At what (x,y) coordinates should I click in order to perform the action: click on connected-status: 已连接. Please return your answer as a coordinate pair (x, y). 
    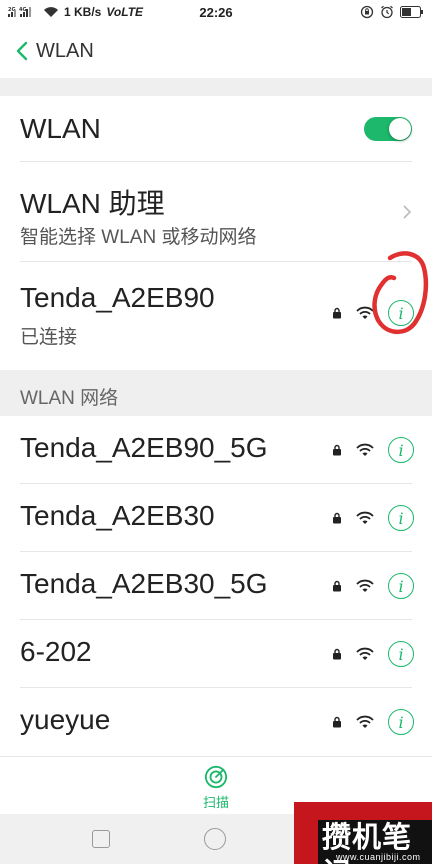
    Looking at the image, I should click on (49, 337).